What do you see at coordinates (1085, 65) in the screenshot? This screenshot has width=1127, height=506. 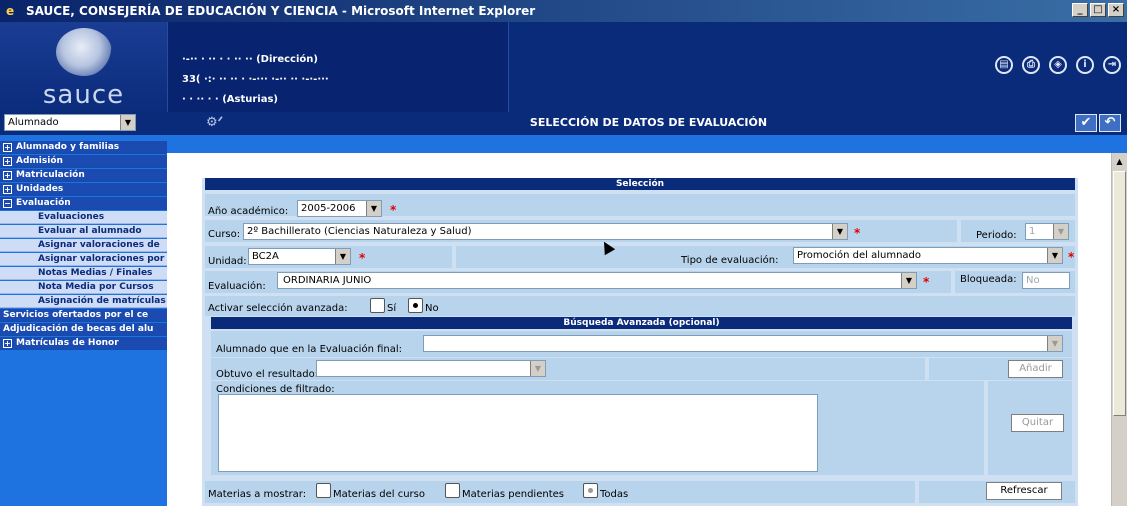 I see `info-icon: i` at bounding box center [1085, 65].